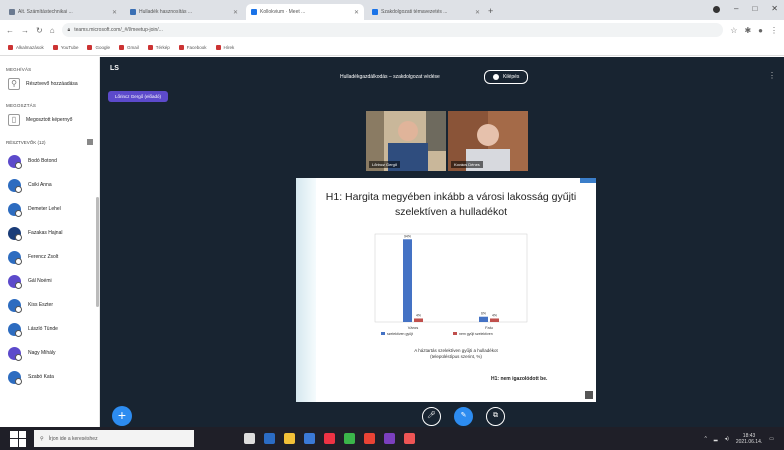  I want to click on participant-item: Demeter Lehel, so click(49, 209).